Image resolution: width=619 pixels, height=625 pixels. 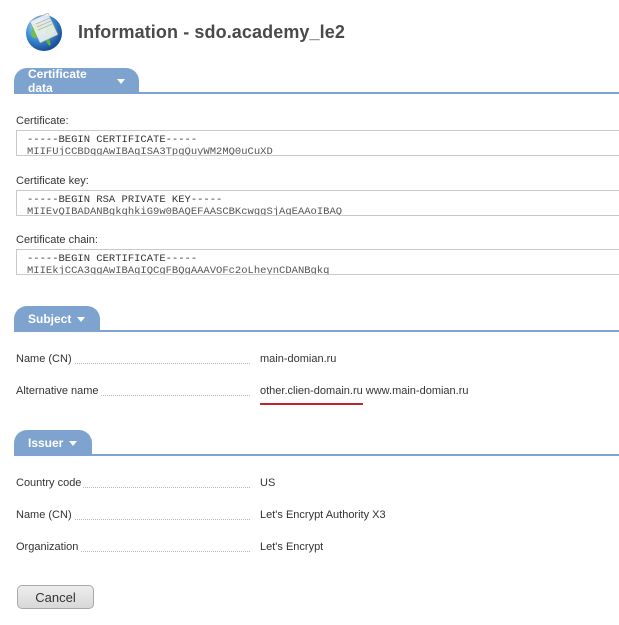 I want to click on subject-name-row: Name (CN) main-domian.ru, so click(x=317, y=361).